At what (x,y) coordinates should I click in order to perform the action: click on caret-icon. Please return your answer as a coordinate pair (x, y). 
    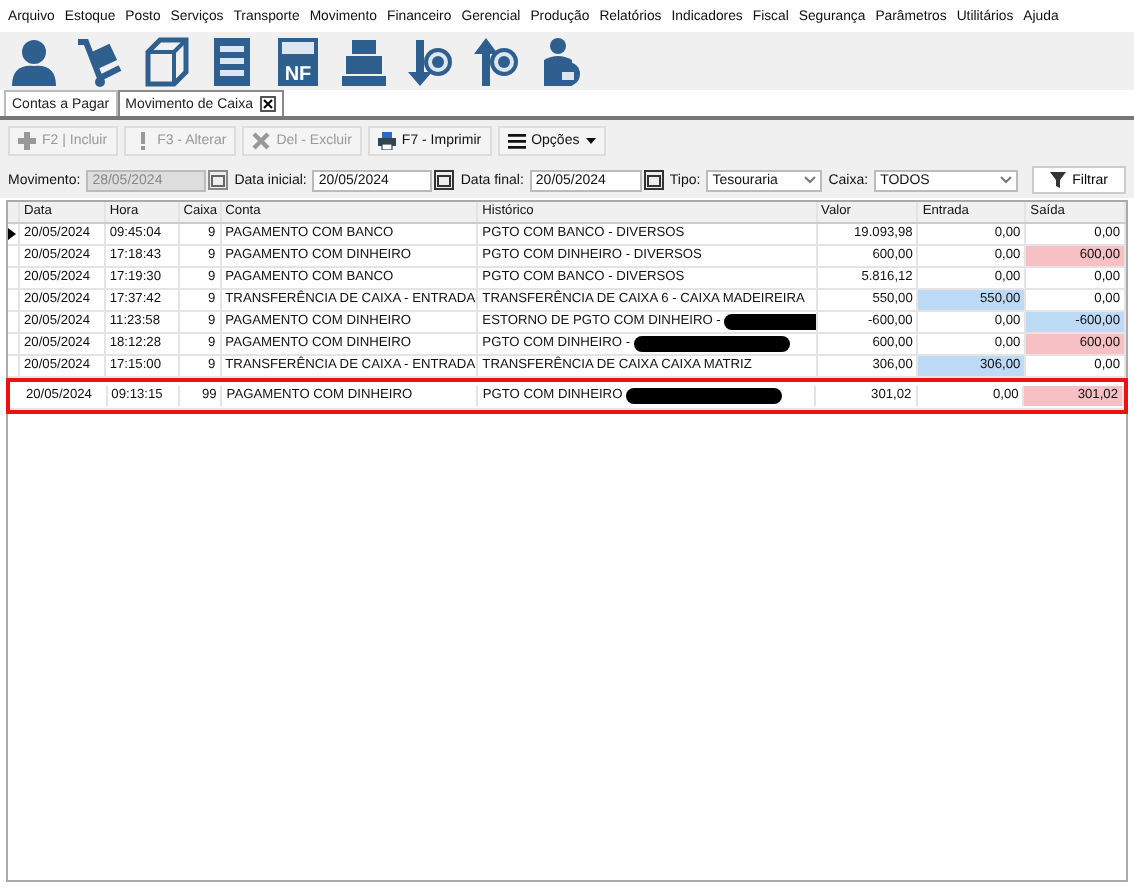
    Looking at the image, I should click on (590, 141).